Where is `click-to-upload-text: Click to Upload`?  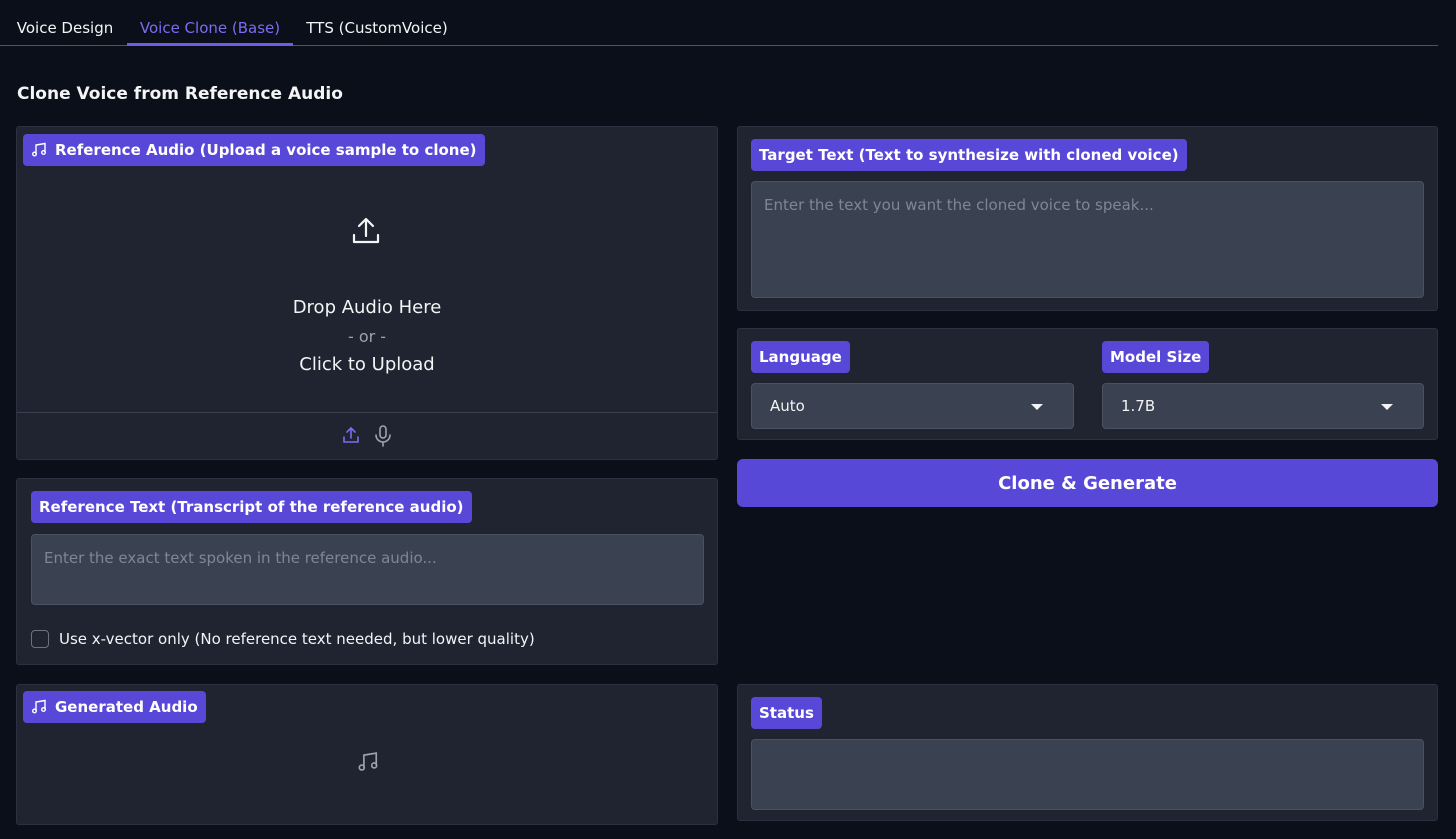
click-to-upload-text: Click to Upload is located at coordinates (367, 364).